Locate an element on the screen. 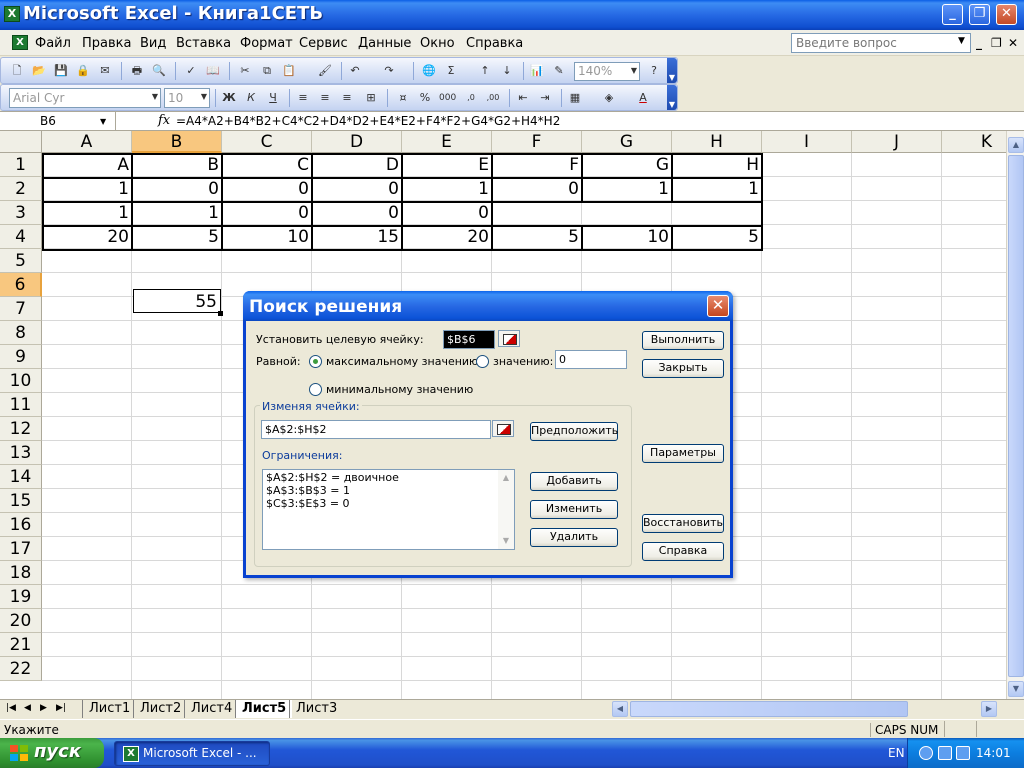  underline-icon: Ч is located at coordinates (273, 98).